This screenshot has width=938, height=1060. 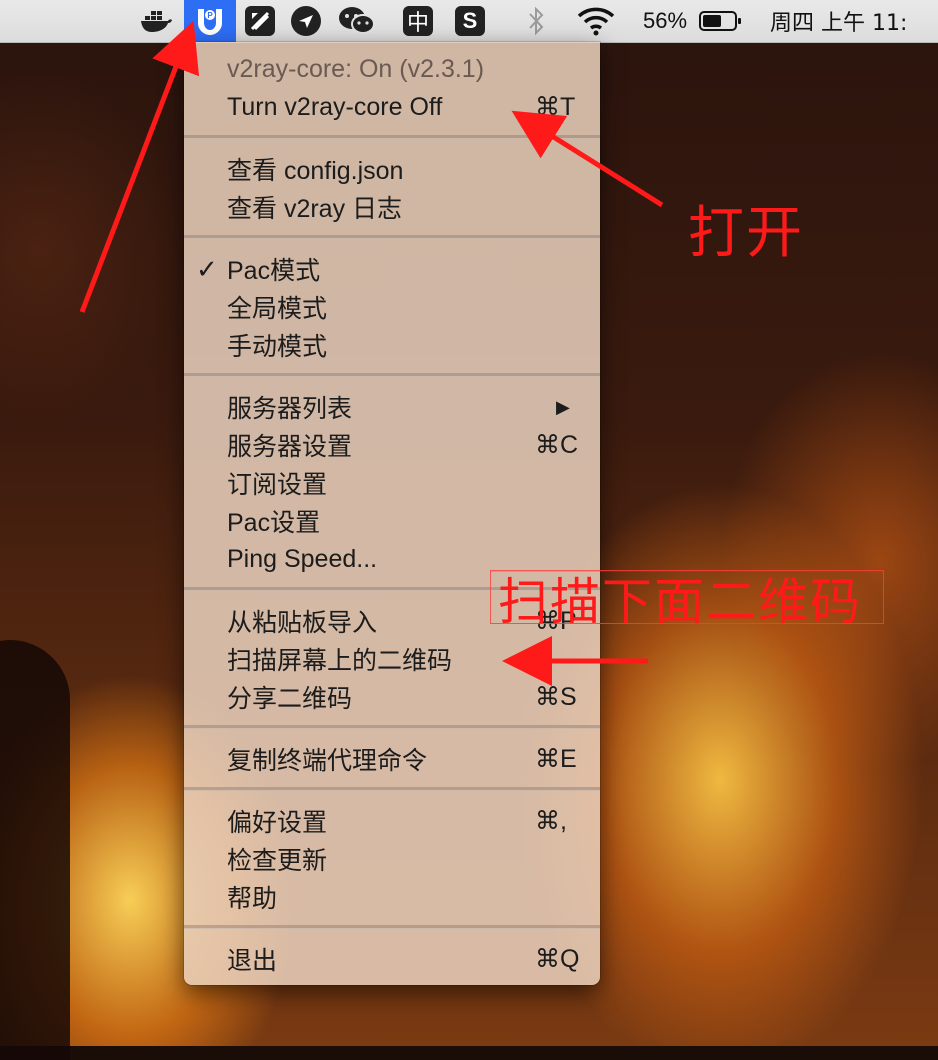 What do you see at coordinates (139, 166) in the screenshot?
I see `arrow-to-v2rayu-icon` at bounding box center [139, 166].